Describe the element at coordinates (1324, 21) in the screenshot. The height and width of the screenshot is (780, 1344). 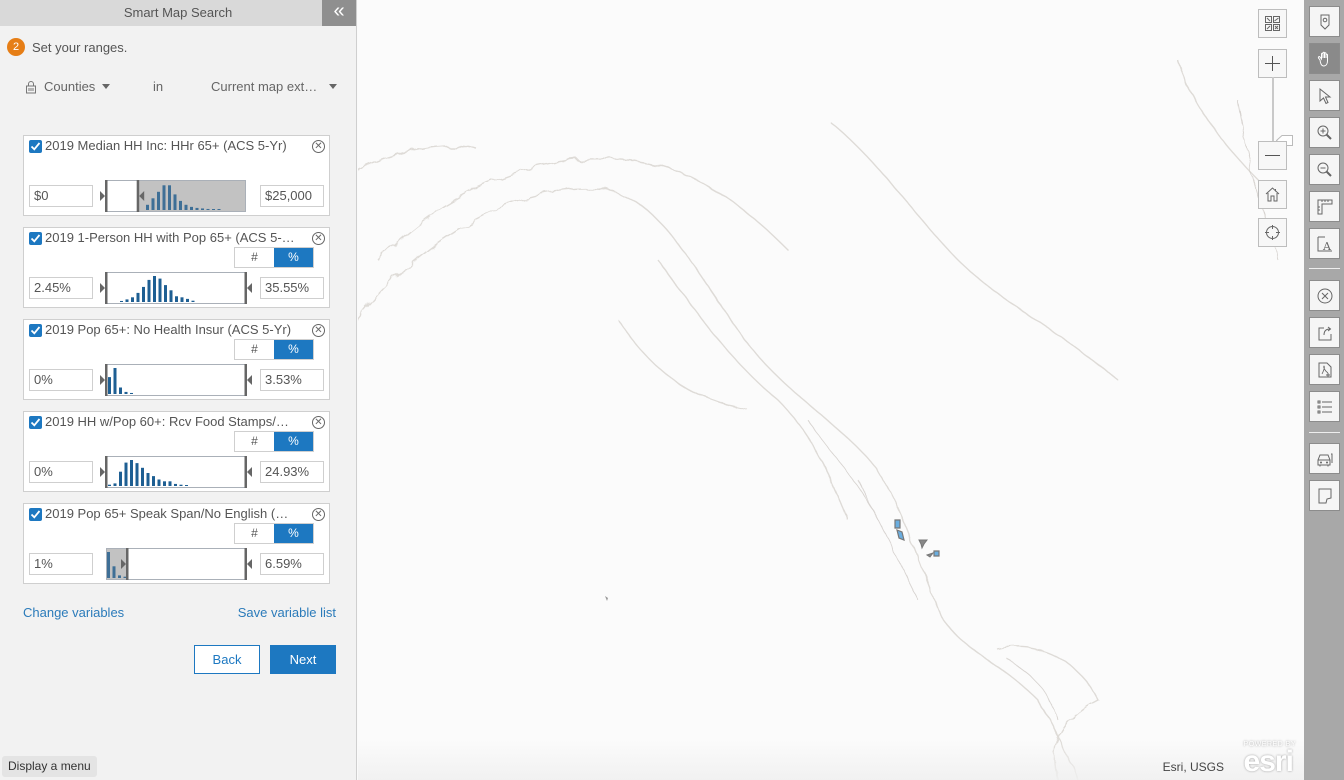
I see `pin-tool-button` at that location.